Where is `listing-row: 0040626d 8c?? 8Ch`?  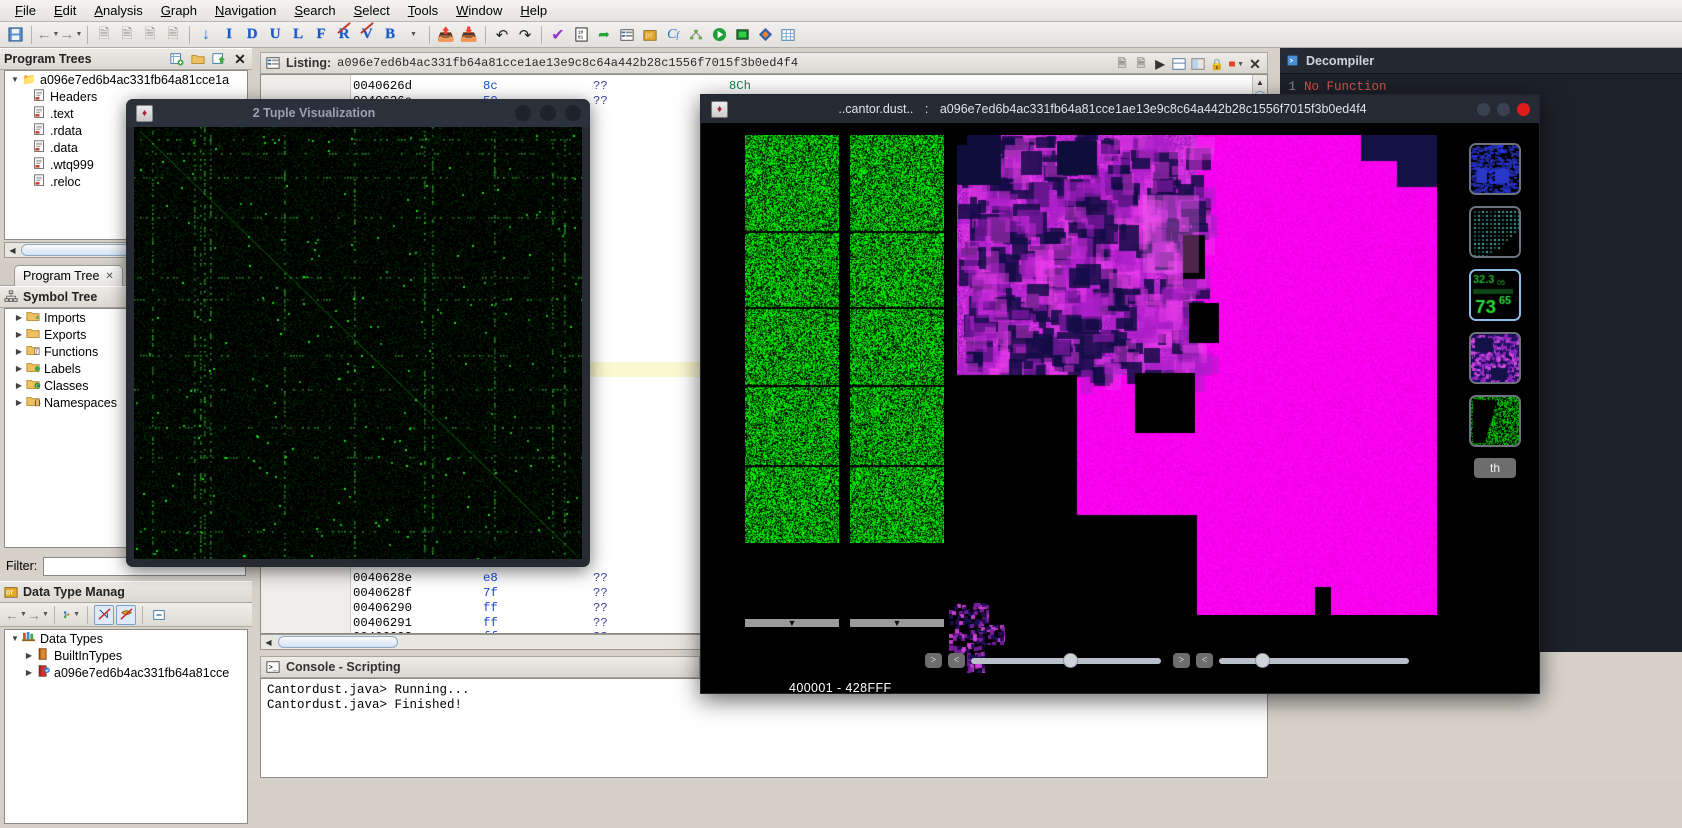 listing-row: 0040626d 8c?? 8Ch is located at coordinates (802, 86).